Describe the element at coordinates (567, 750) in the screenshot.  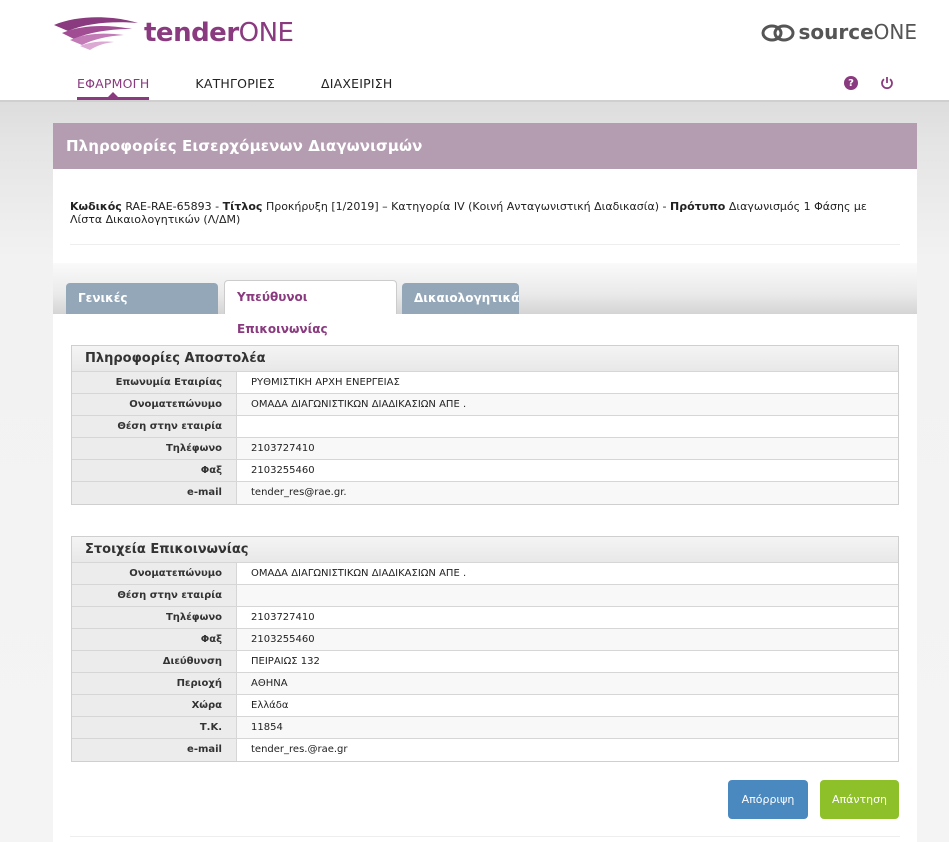
I see `row-value: tender_res.@rae.gr` at that location.